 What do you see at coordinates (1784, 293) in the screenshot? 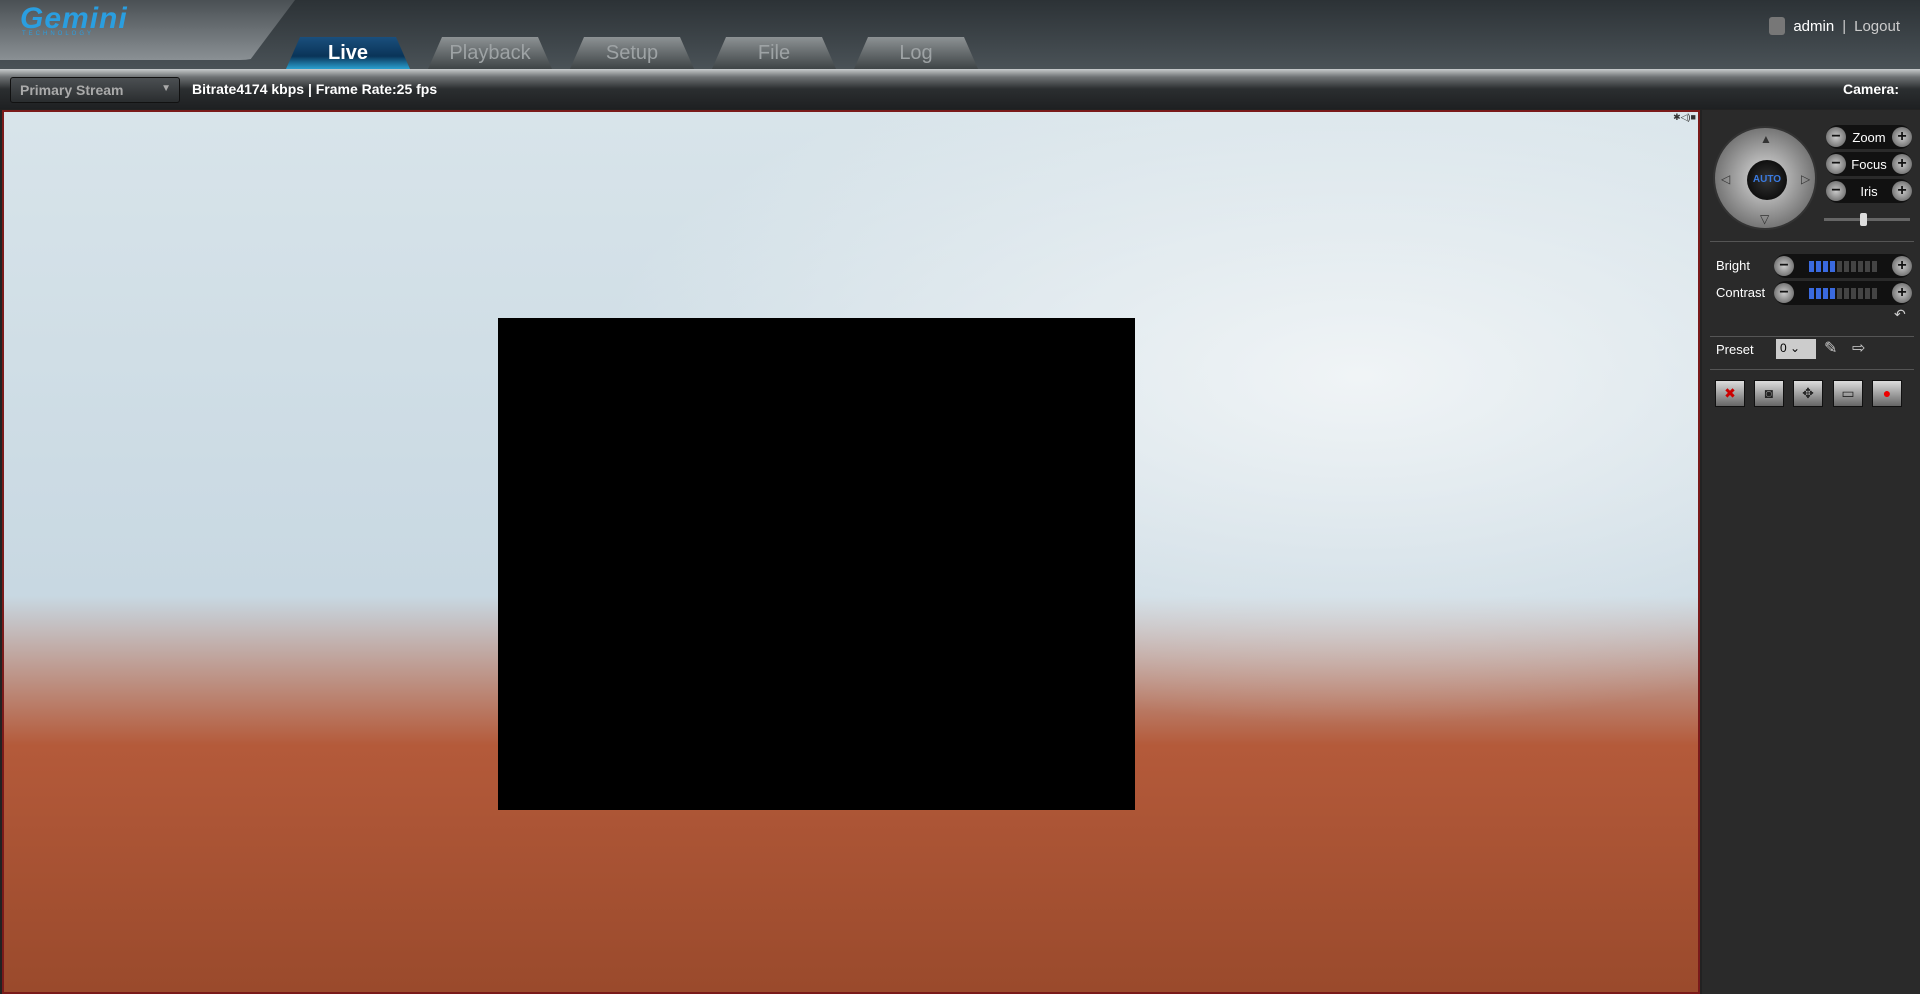
I see `contrast-minus-button: −` at bounding box center [1784, 293].